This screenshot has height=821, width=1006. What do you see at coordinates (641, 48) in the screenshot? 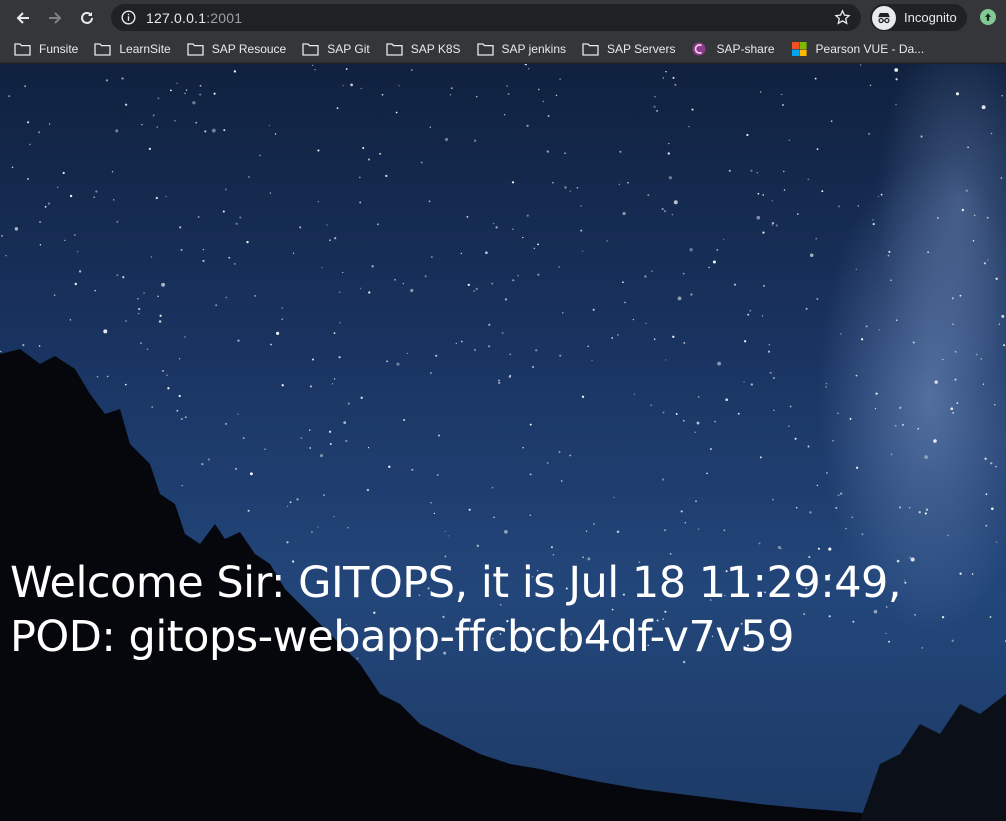
I see `bookmark-label: SAP Servers` at bounding box center [641, 48].